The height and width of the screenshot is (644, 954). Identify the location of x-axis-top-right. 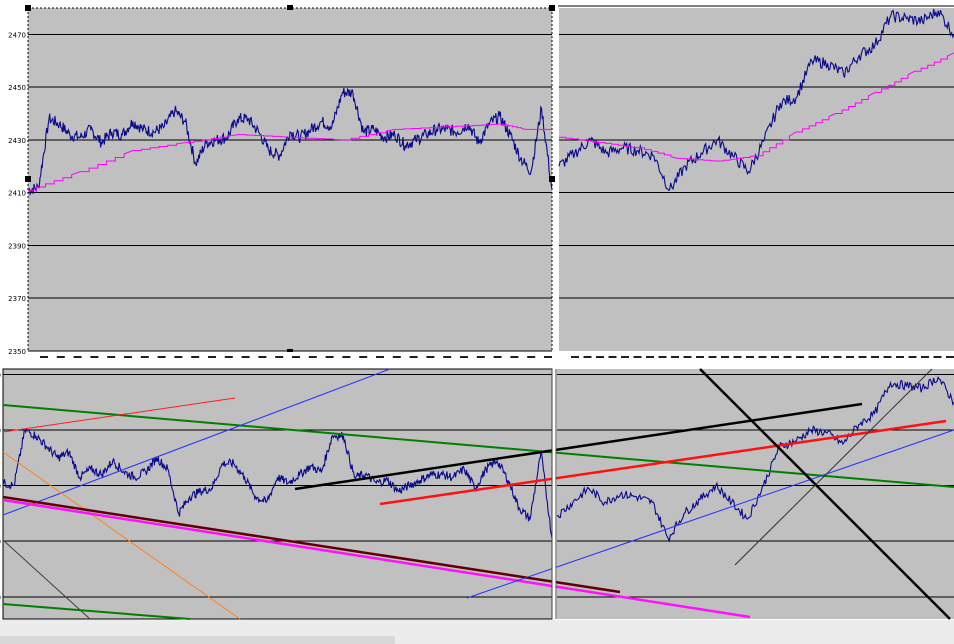
(756, 357).